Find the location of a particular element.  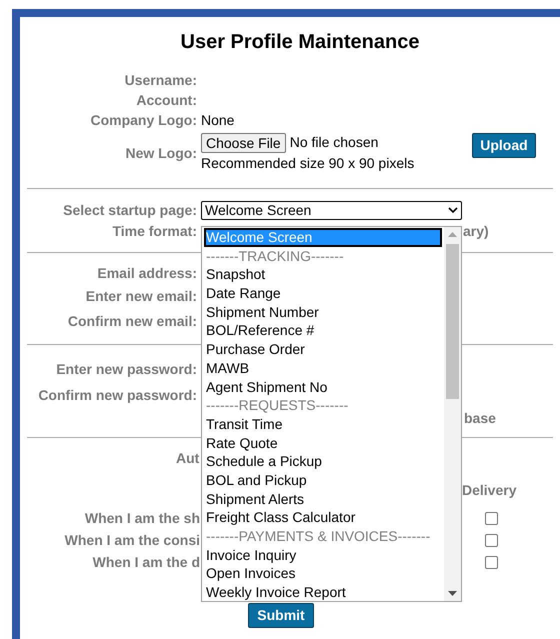

dropdown-option: Purchase Order is located at coordinates (323, 349).